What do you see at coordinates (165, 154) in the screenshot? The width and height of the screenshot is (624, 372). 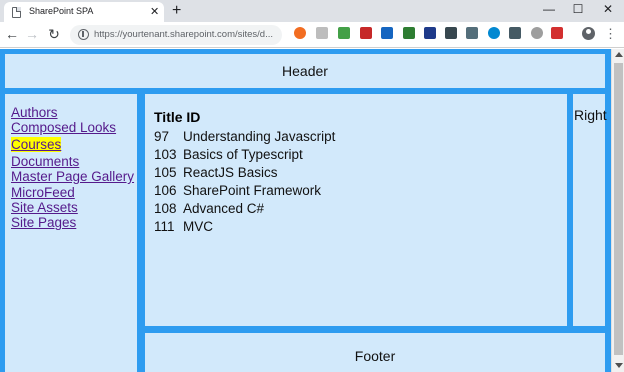 I see `row-id: 103` at bounding box center [165, 154].